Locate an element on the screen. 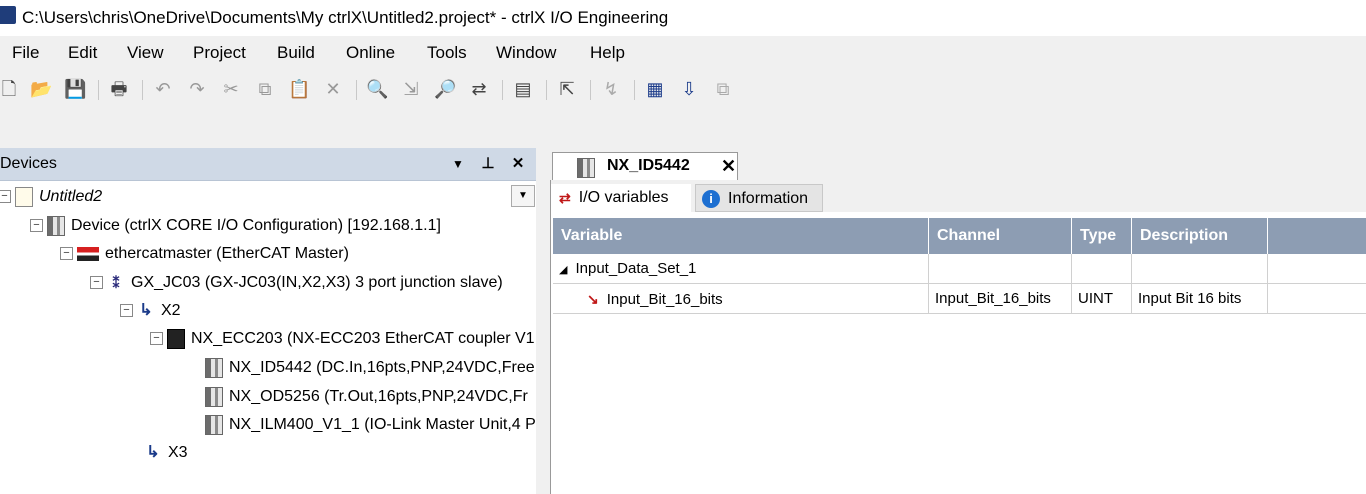 Image resolution: width=1366 pixels, height=494 pixels. find-icon: 🔍 is located at coordinates (377, 89).